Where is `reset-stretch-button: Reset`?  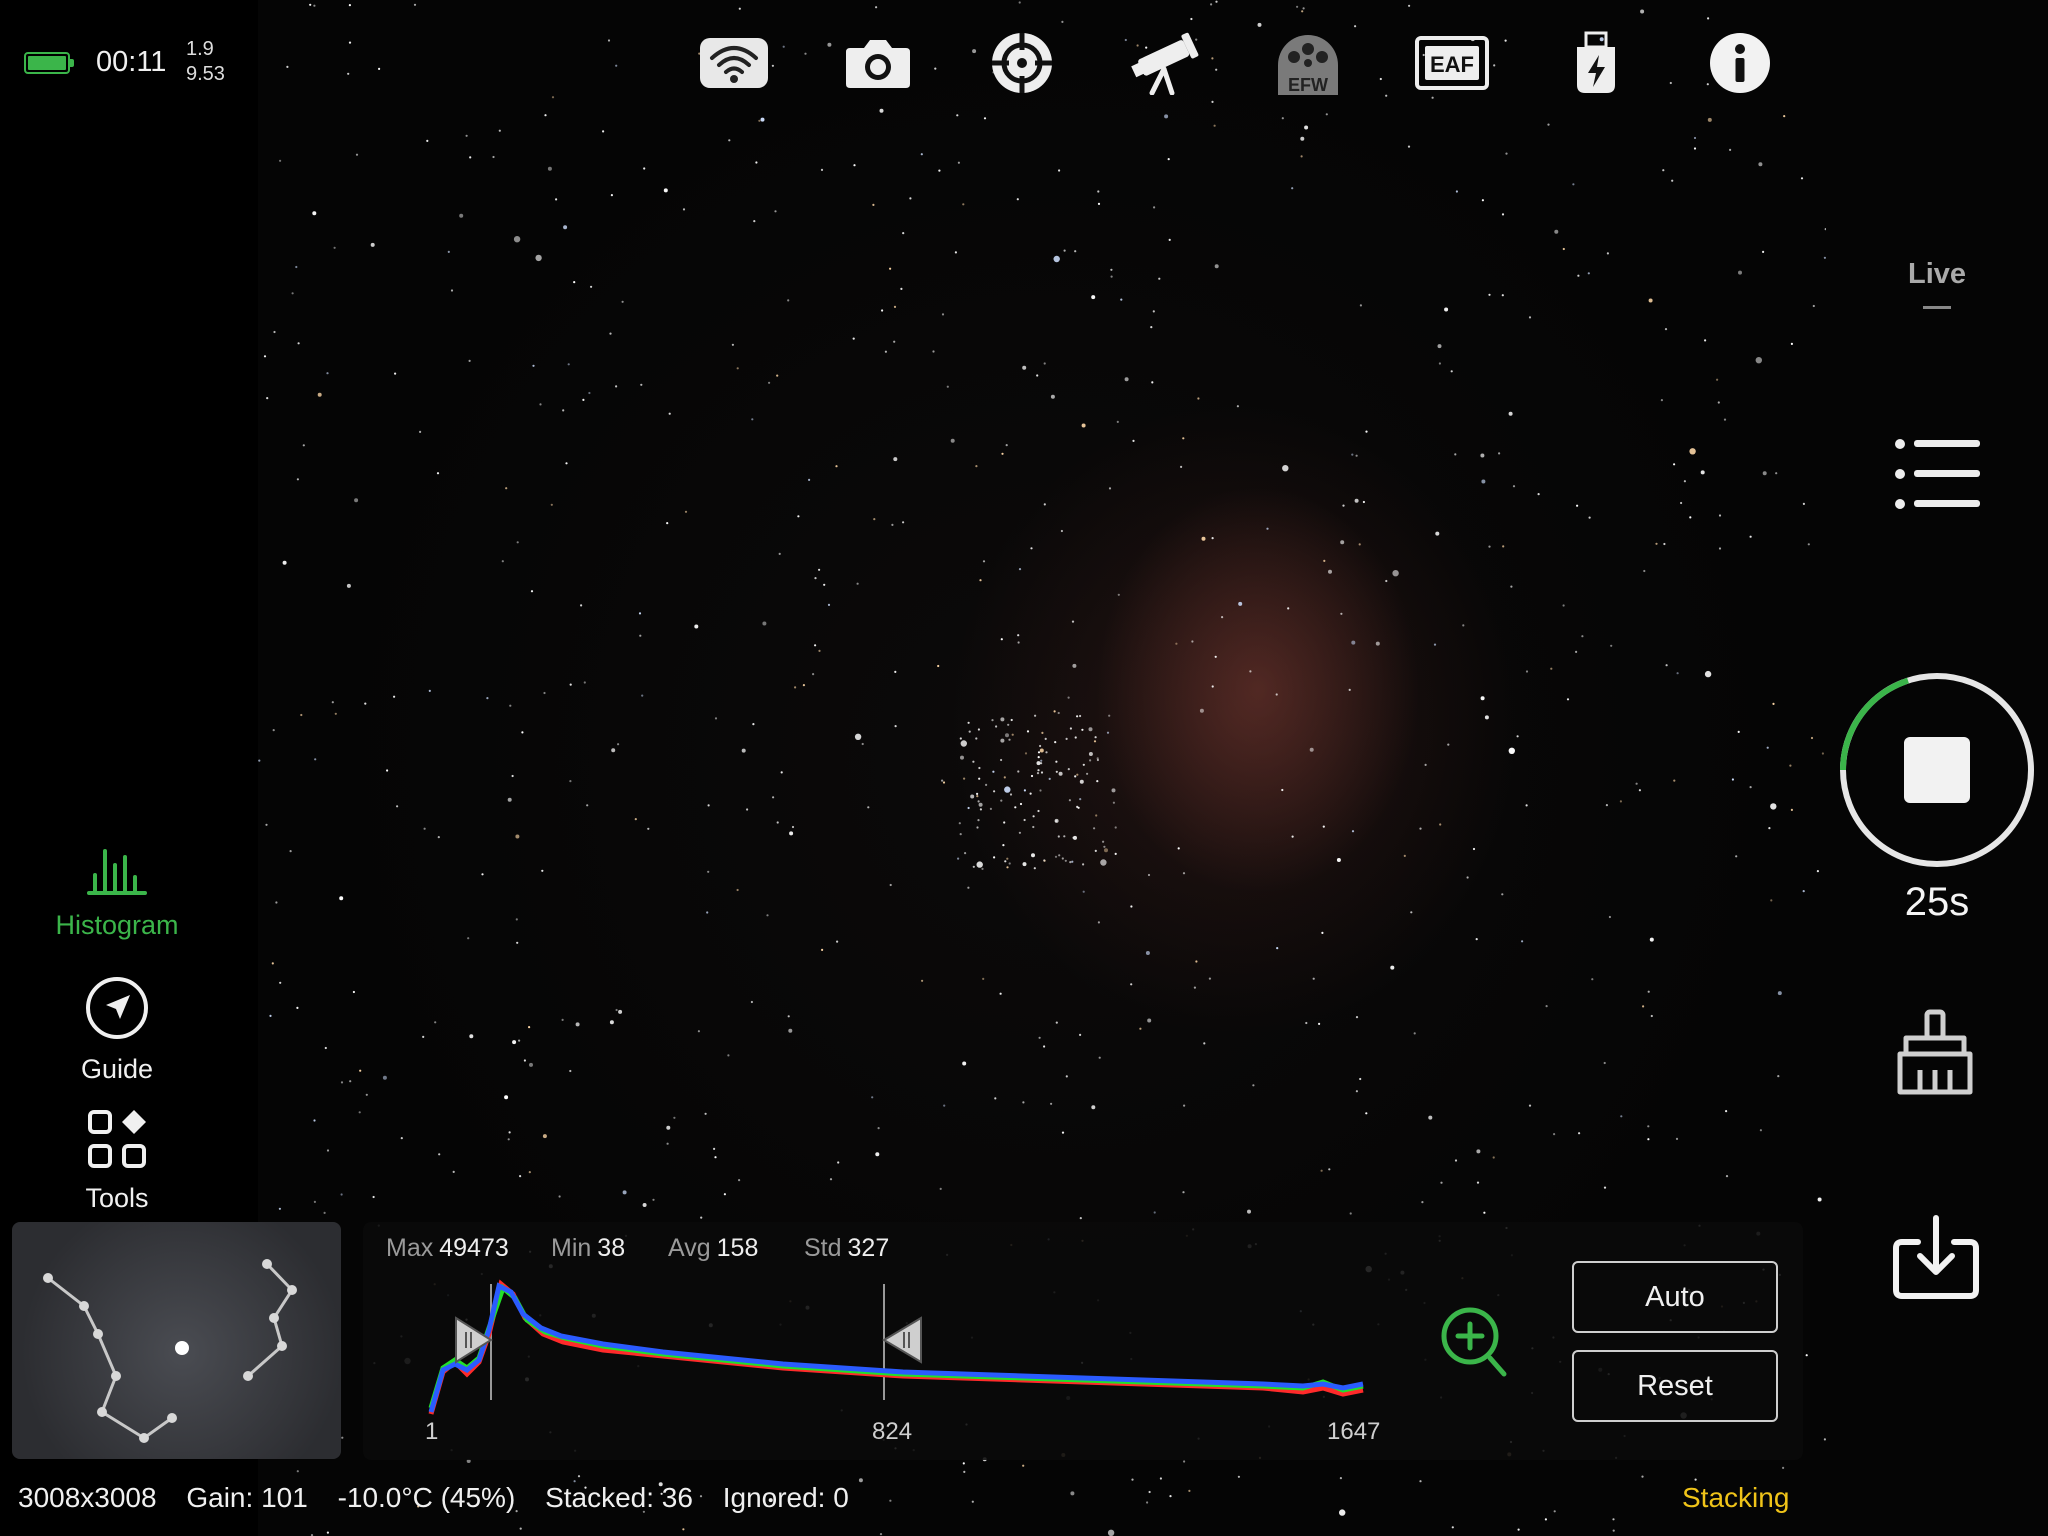
reset-stretch-button: Reset is located at coordinates (1675, 1386).